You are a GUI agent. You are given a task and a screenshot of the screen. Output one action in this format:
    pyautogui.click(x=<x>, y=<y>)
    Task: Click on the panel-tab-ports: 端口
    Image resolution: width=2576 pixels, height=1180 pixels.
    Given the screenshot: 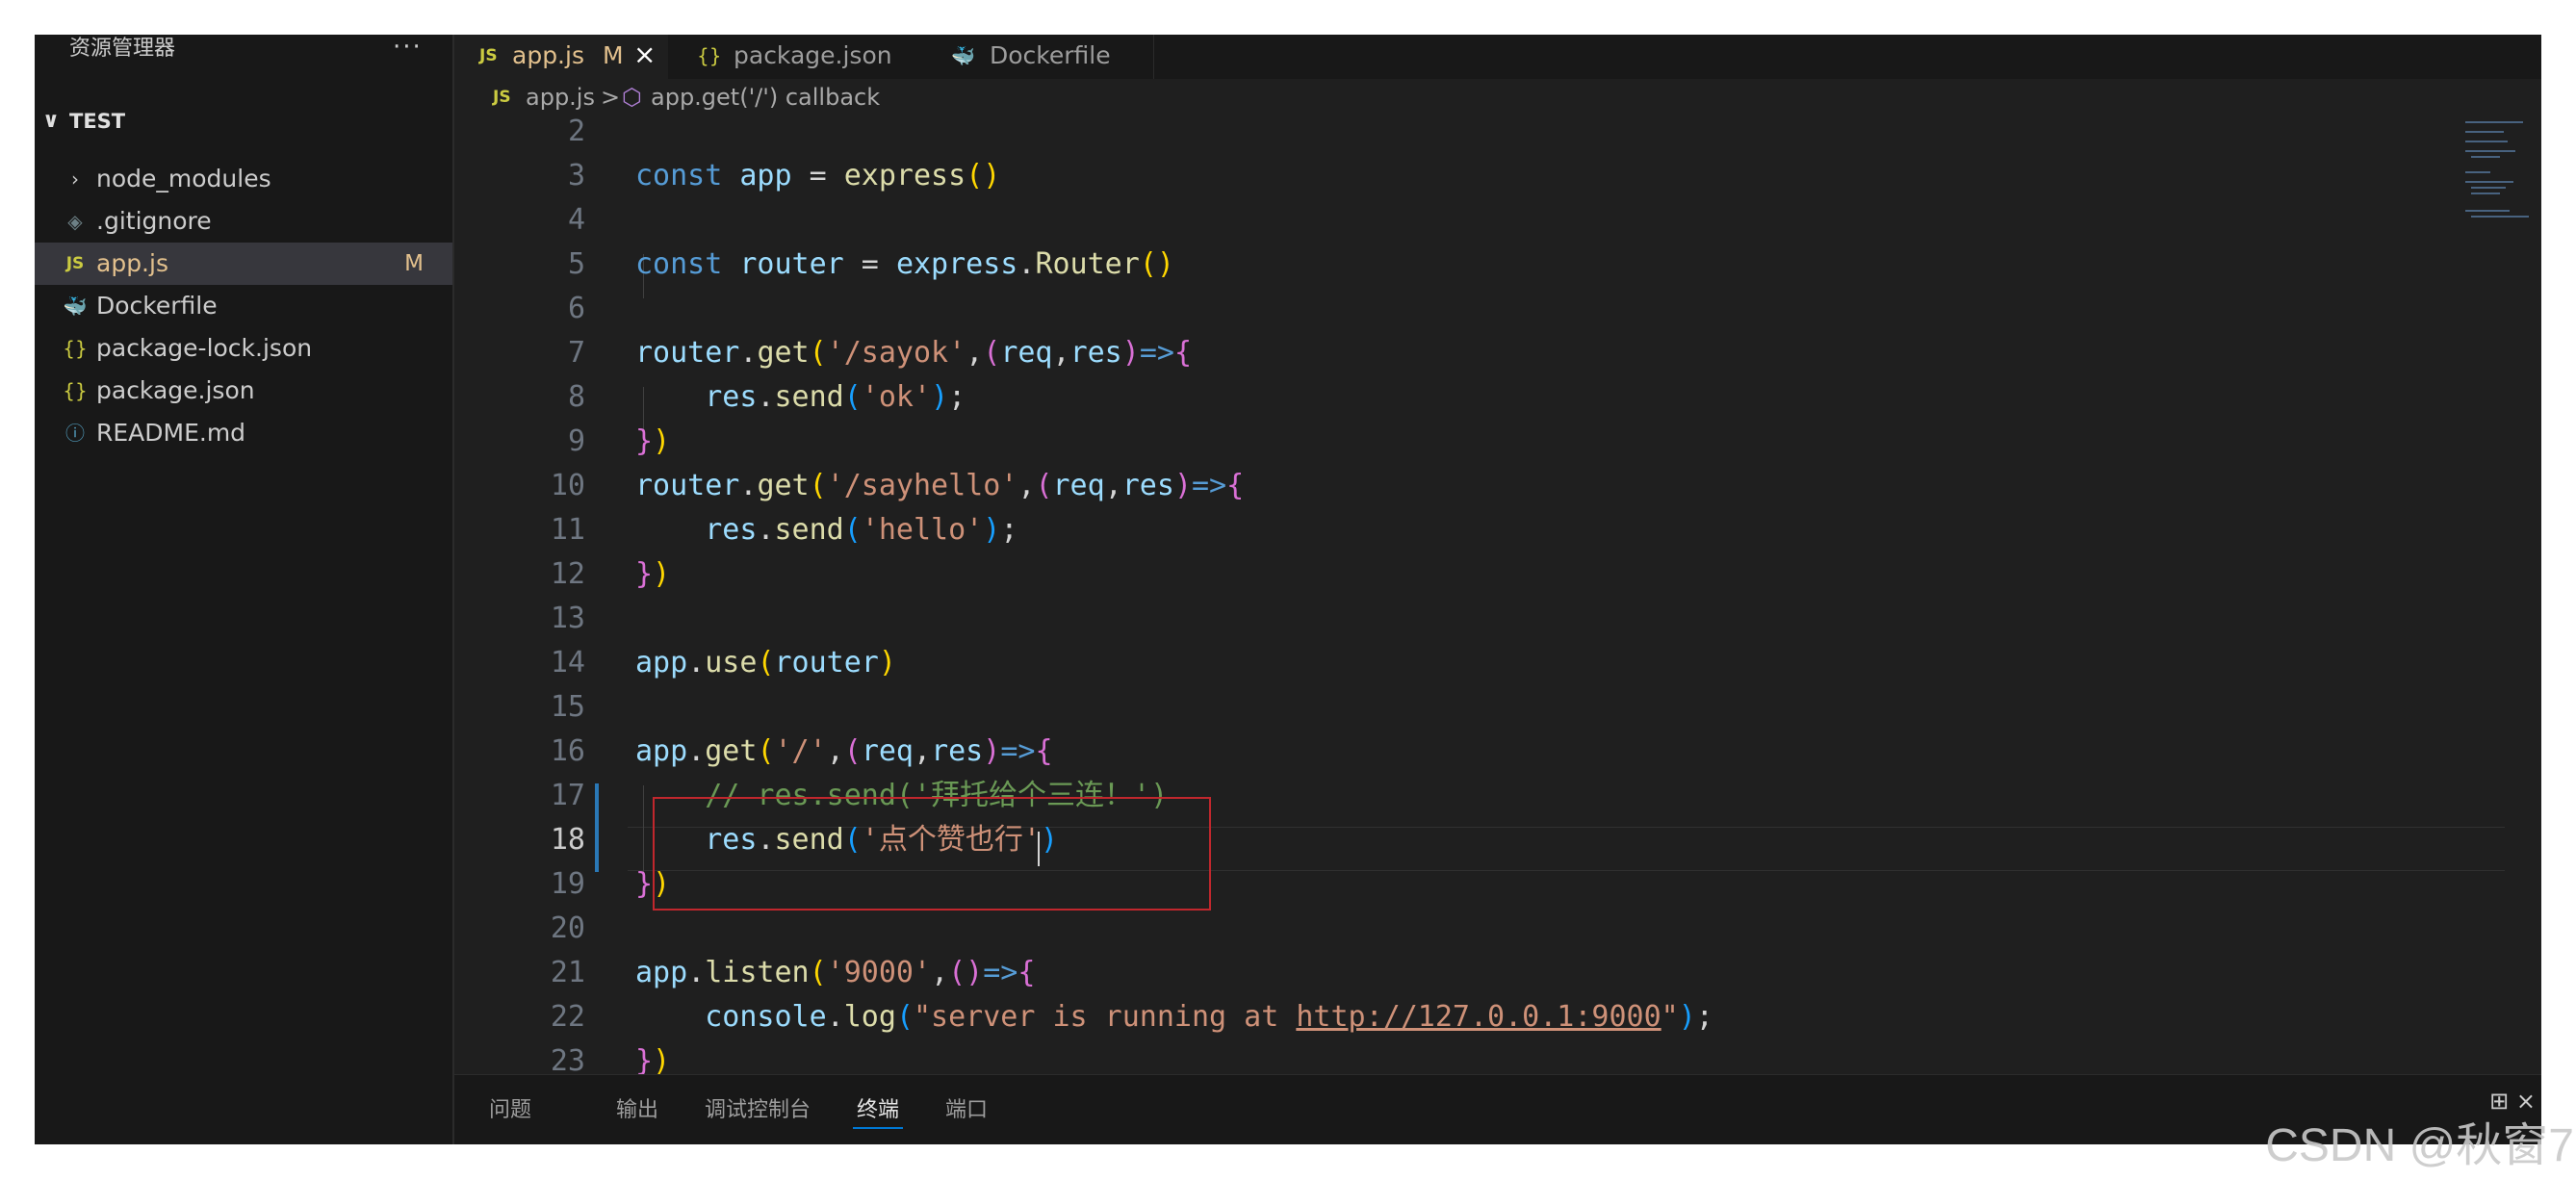 What is the action you would take?
    pyautogui.click(x=966, y=1107)
    